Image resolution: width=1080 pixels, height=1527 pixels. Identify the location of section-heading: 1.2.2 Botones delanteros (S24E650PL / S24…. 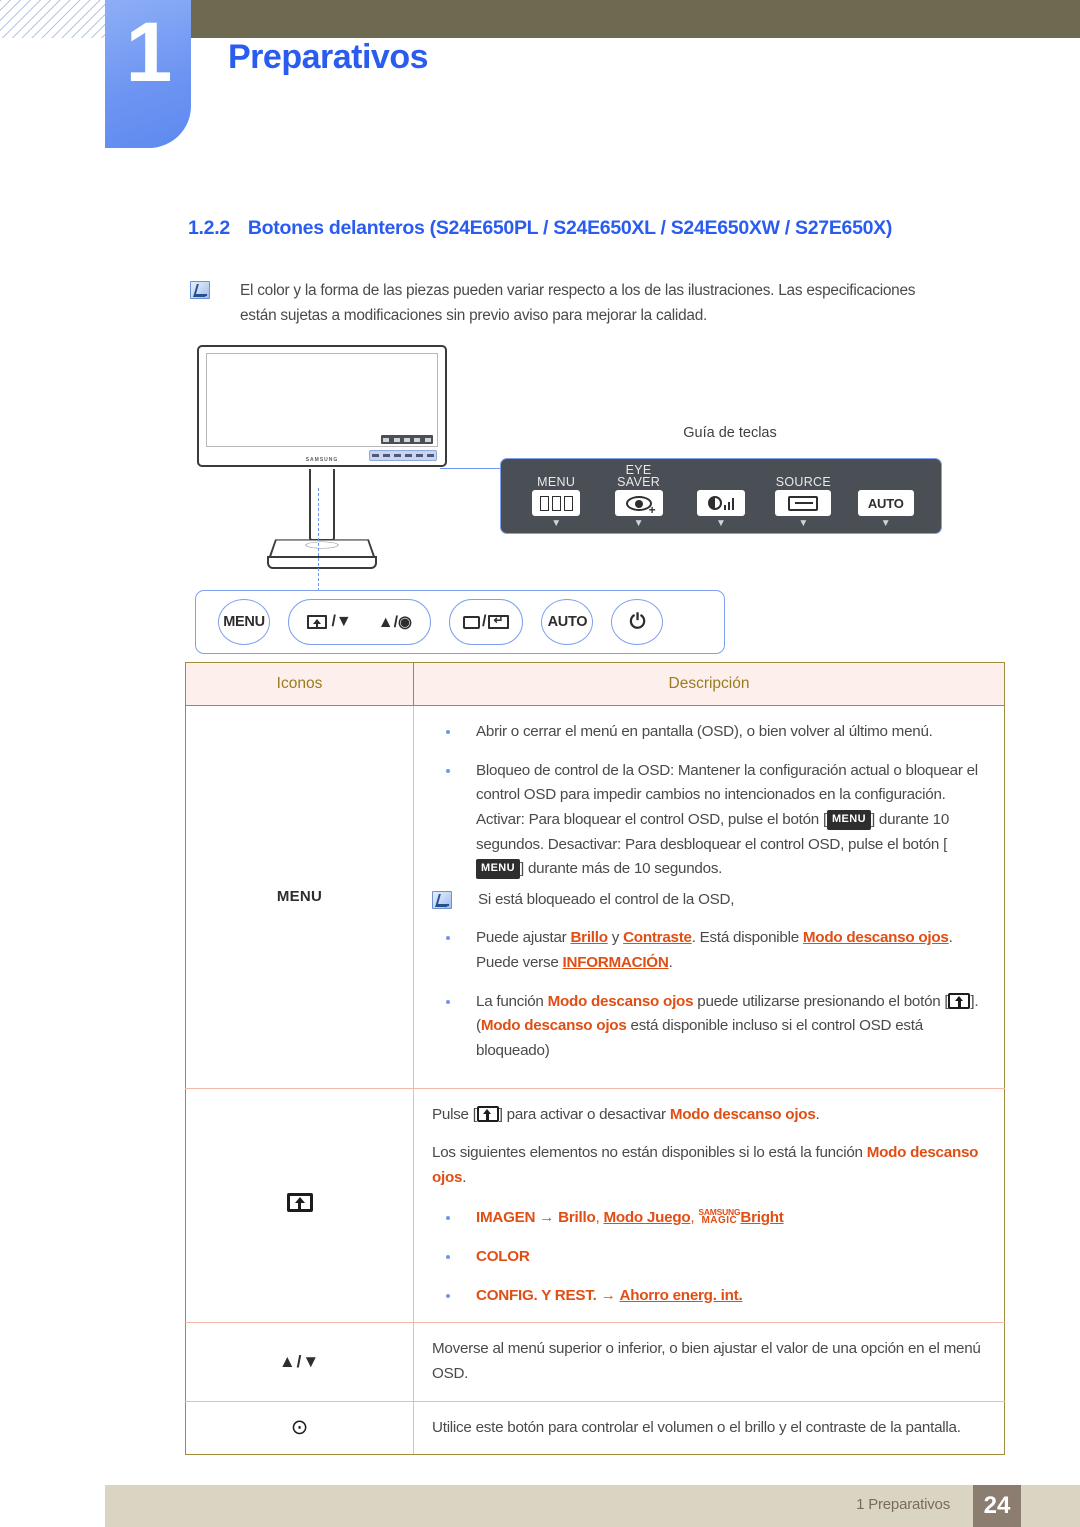
(540, 228).